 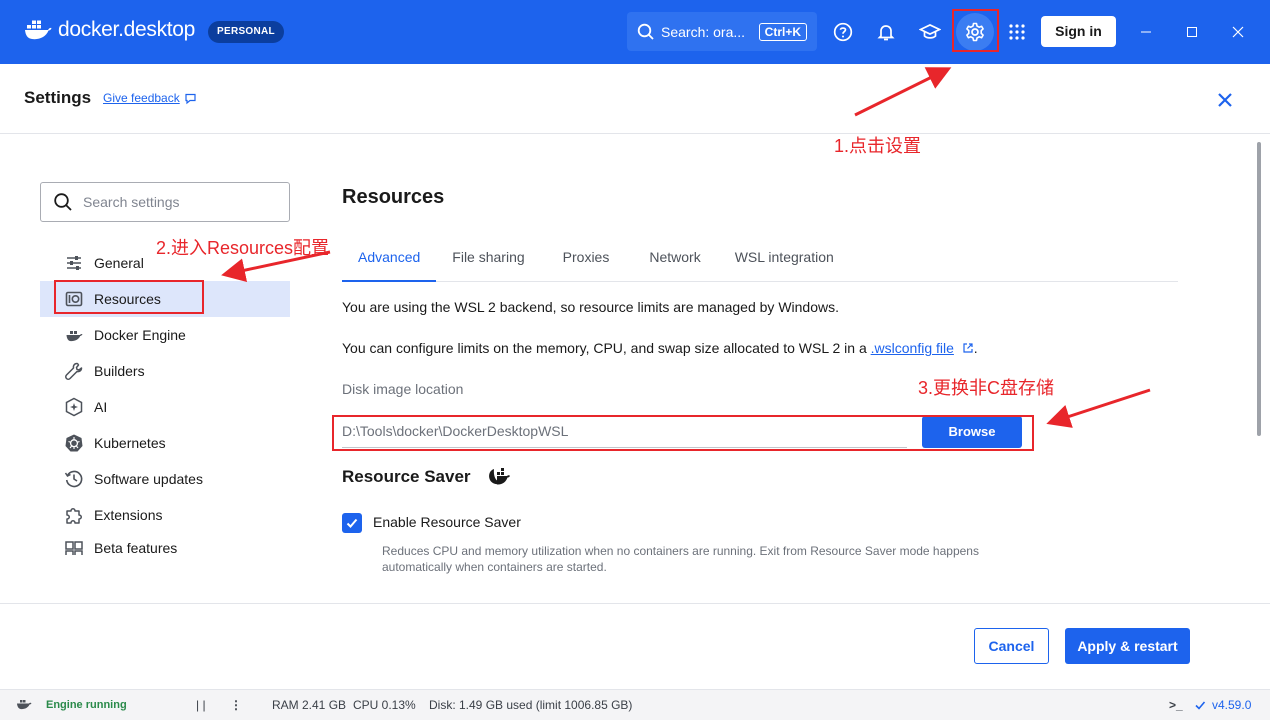 What do you see at coordinates (986, 388) in the screenshot?
I see `annotation-step3: 3.更换非C盘存储` at bounding box center [986, 388].